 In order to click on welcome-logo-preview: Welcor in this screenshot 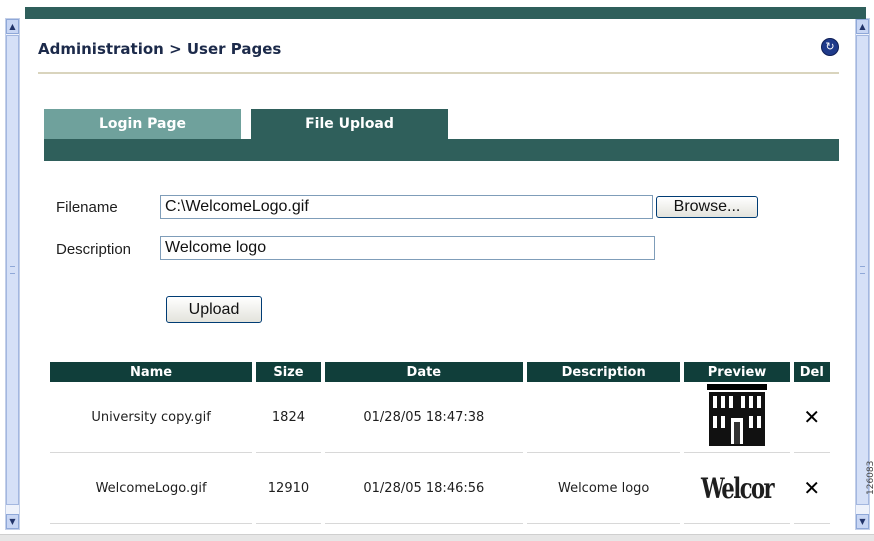, I will do `click(737, 488)`.